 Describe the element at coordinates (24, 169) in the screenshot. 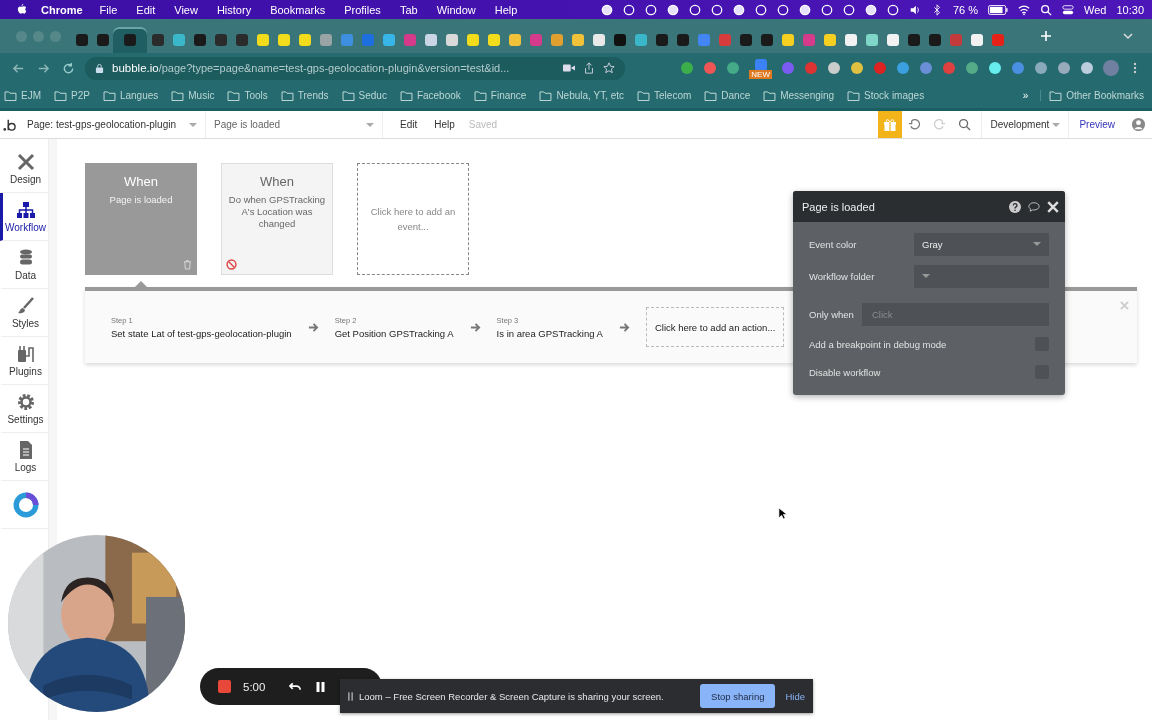

I see `sidebar-tab: Design` at that location.